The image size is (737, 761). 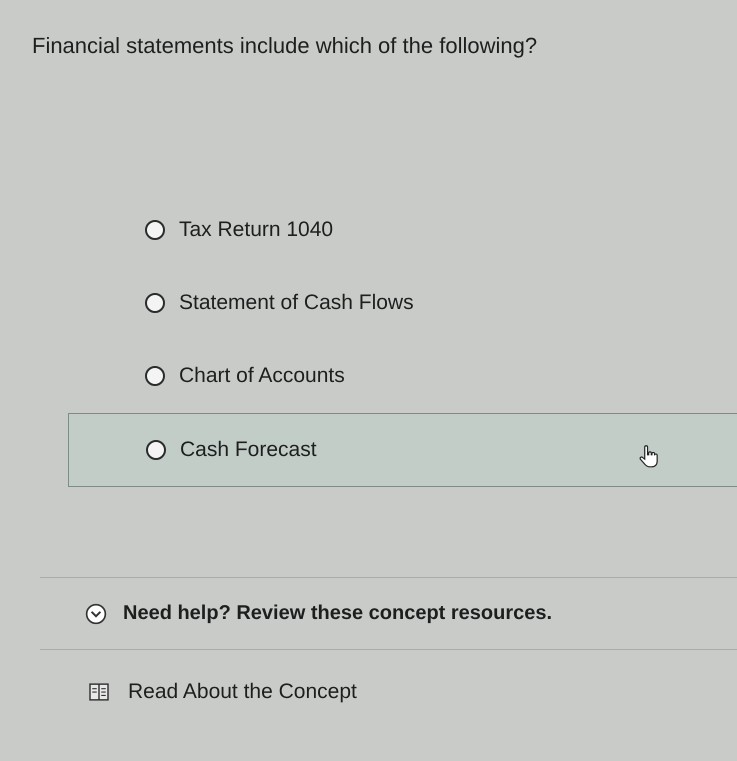 I want to click on option-label: Tax Return 1040, so click(x=256, y=230).